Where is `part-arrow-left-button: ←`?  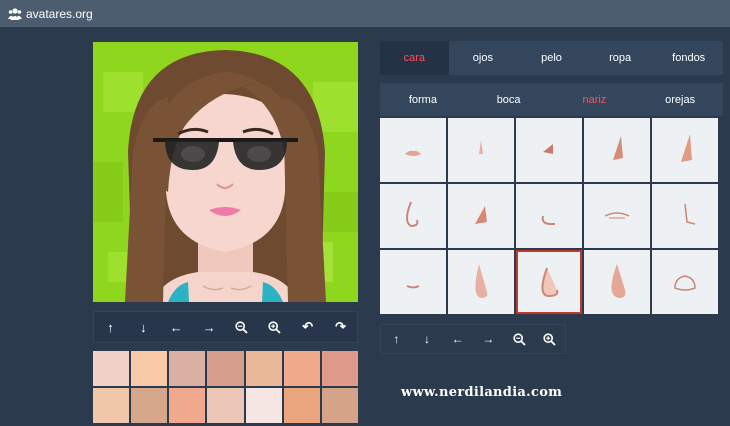 part-arrow-left-button: ← is located at coordinates (457, 339).